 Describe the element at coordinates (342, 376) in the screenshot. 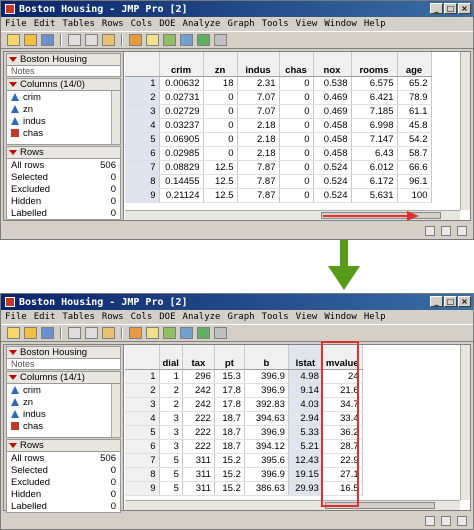

I see `table-cell: 24` at that location.